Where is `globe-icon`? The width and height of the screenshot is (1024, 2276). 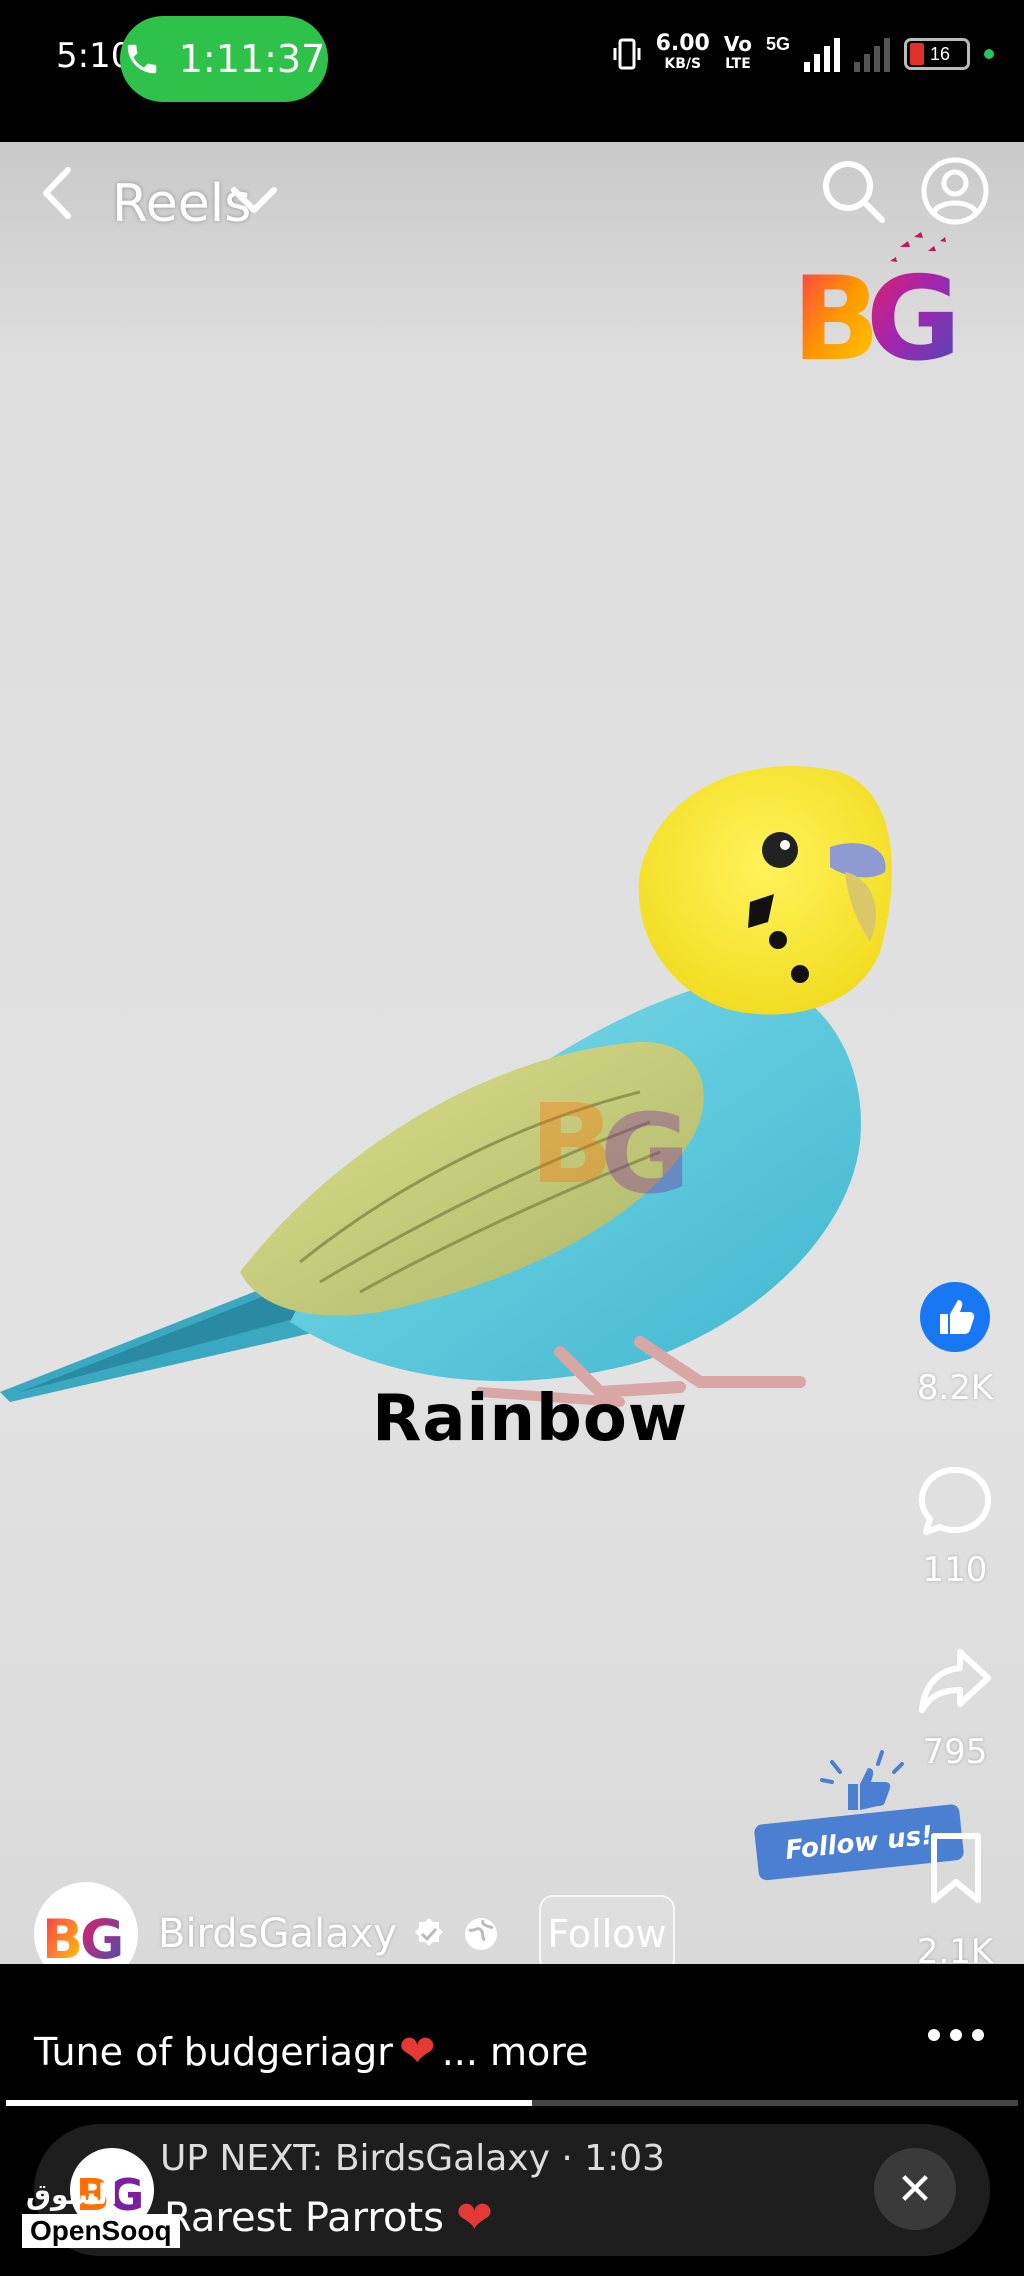
globe-icon is located at coordinates (481, 1934).